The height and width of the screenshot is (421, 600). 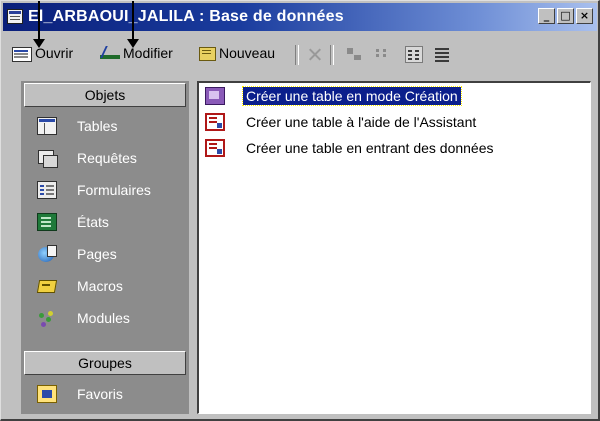 I want to click on module-icon, so click(x=47, y=318).